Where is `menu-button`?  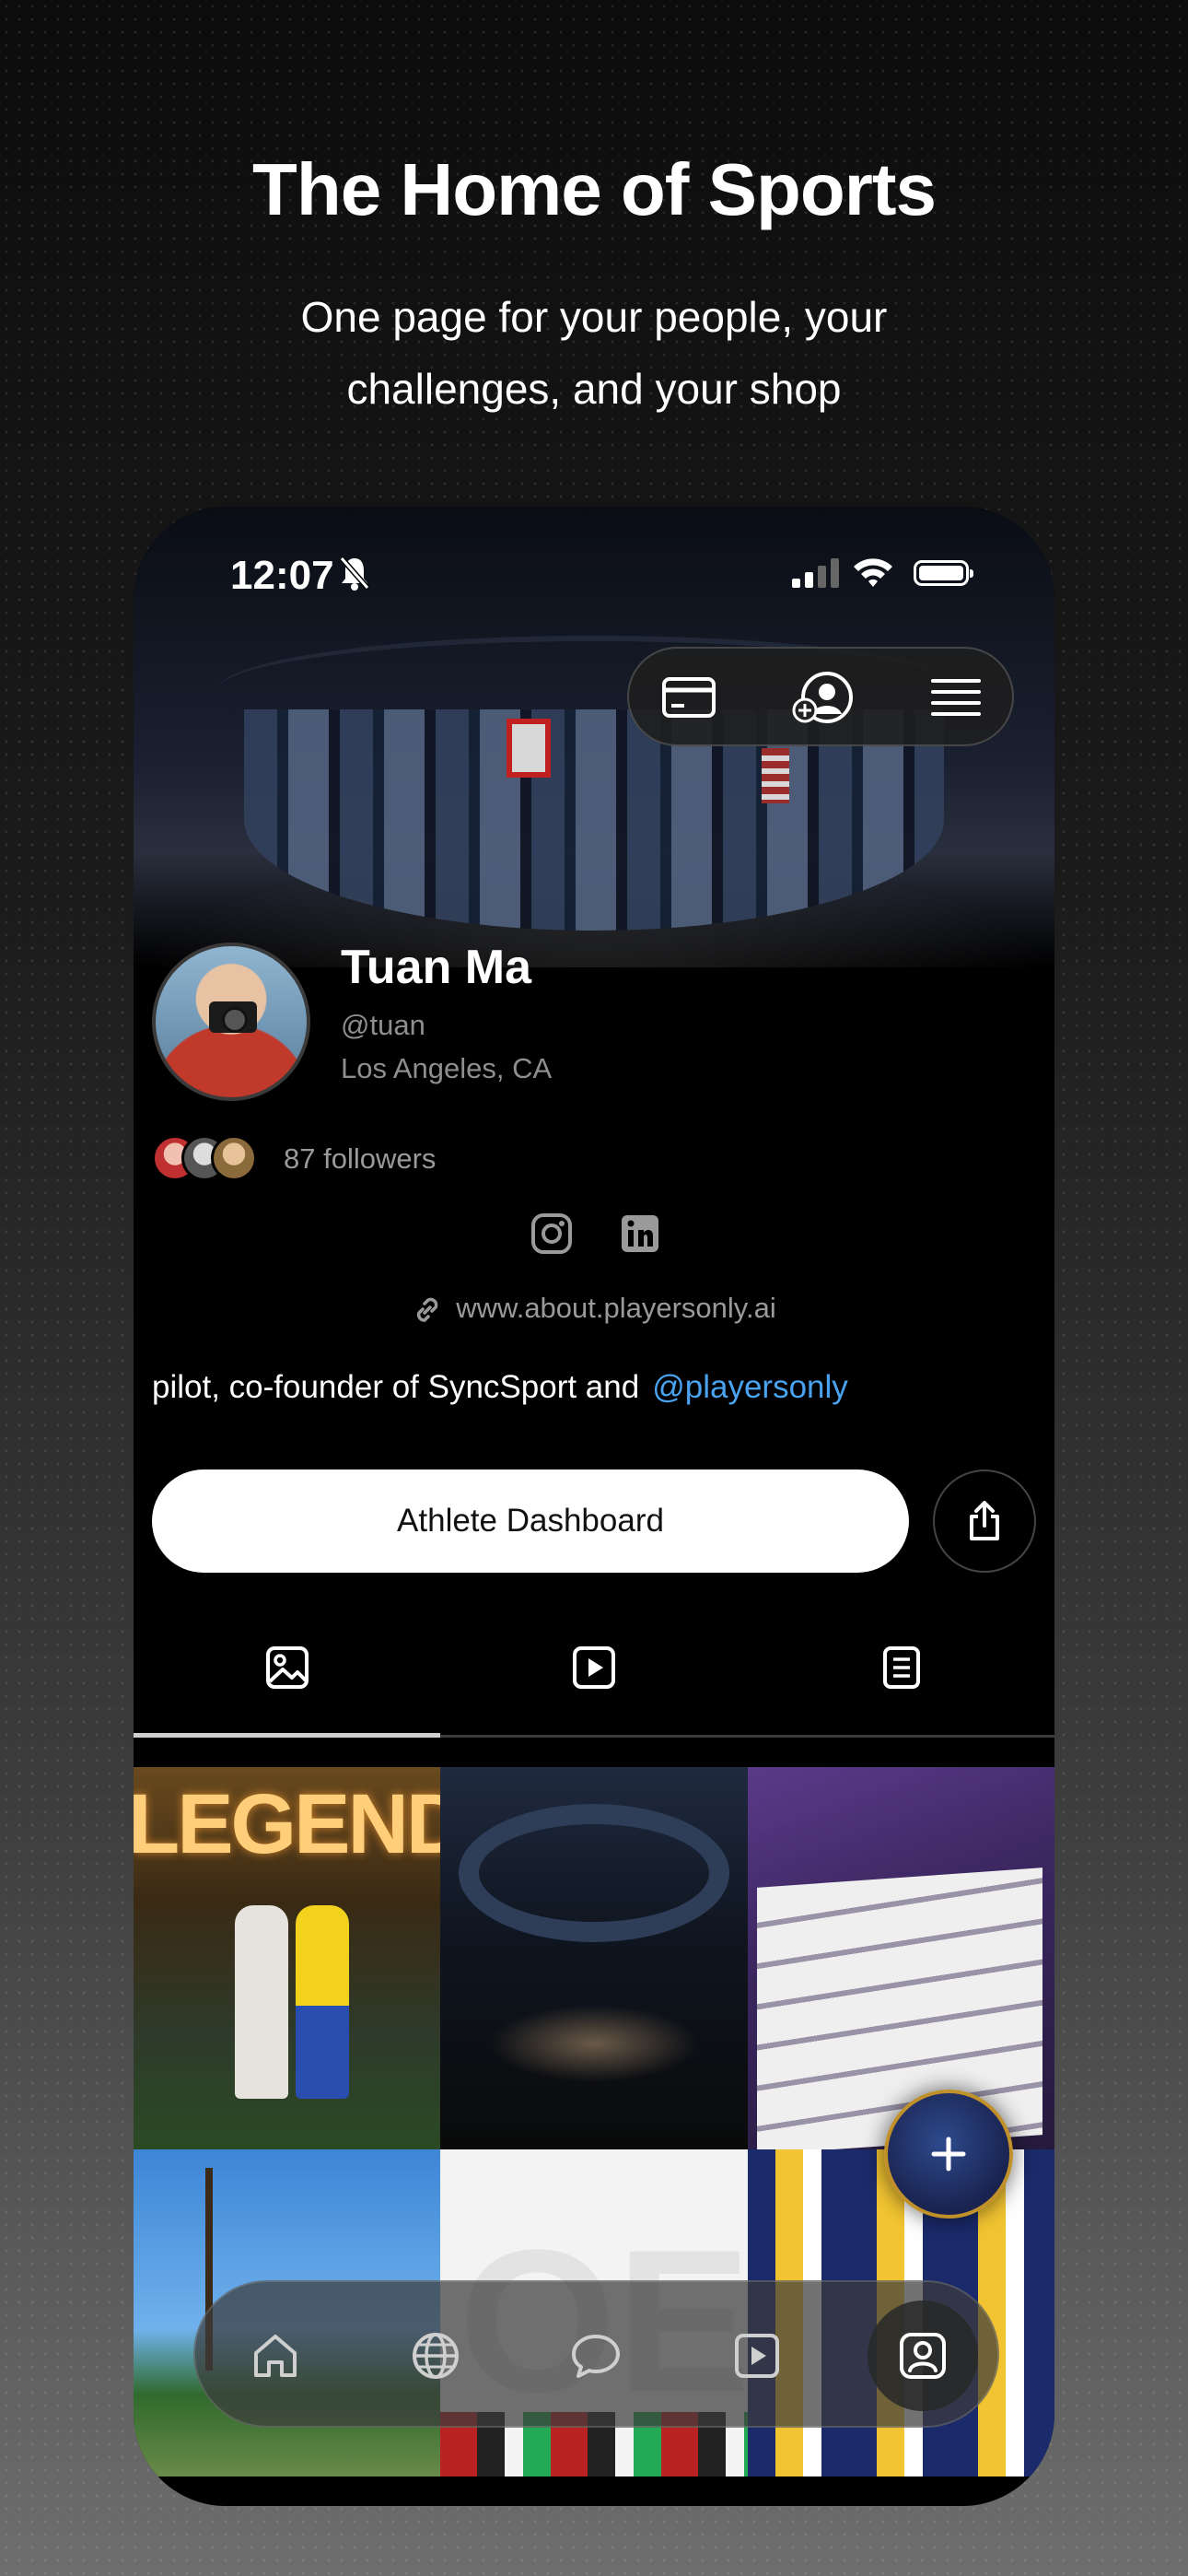 menu-button is located at coordinates (956, 697).